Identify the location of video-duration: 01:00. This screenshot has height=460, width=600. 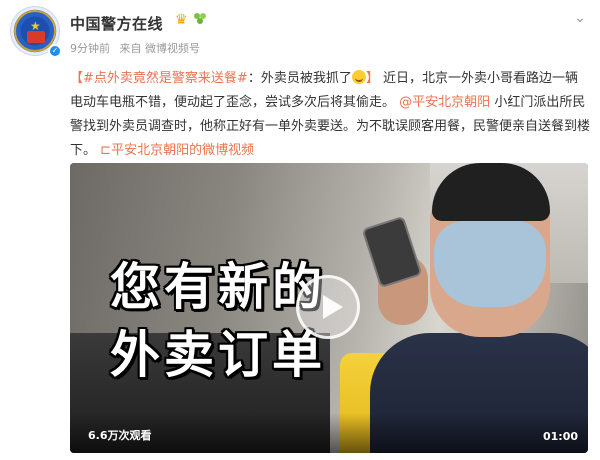
(560, 436).